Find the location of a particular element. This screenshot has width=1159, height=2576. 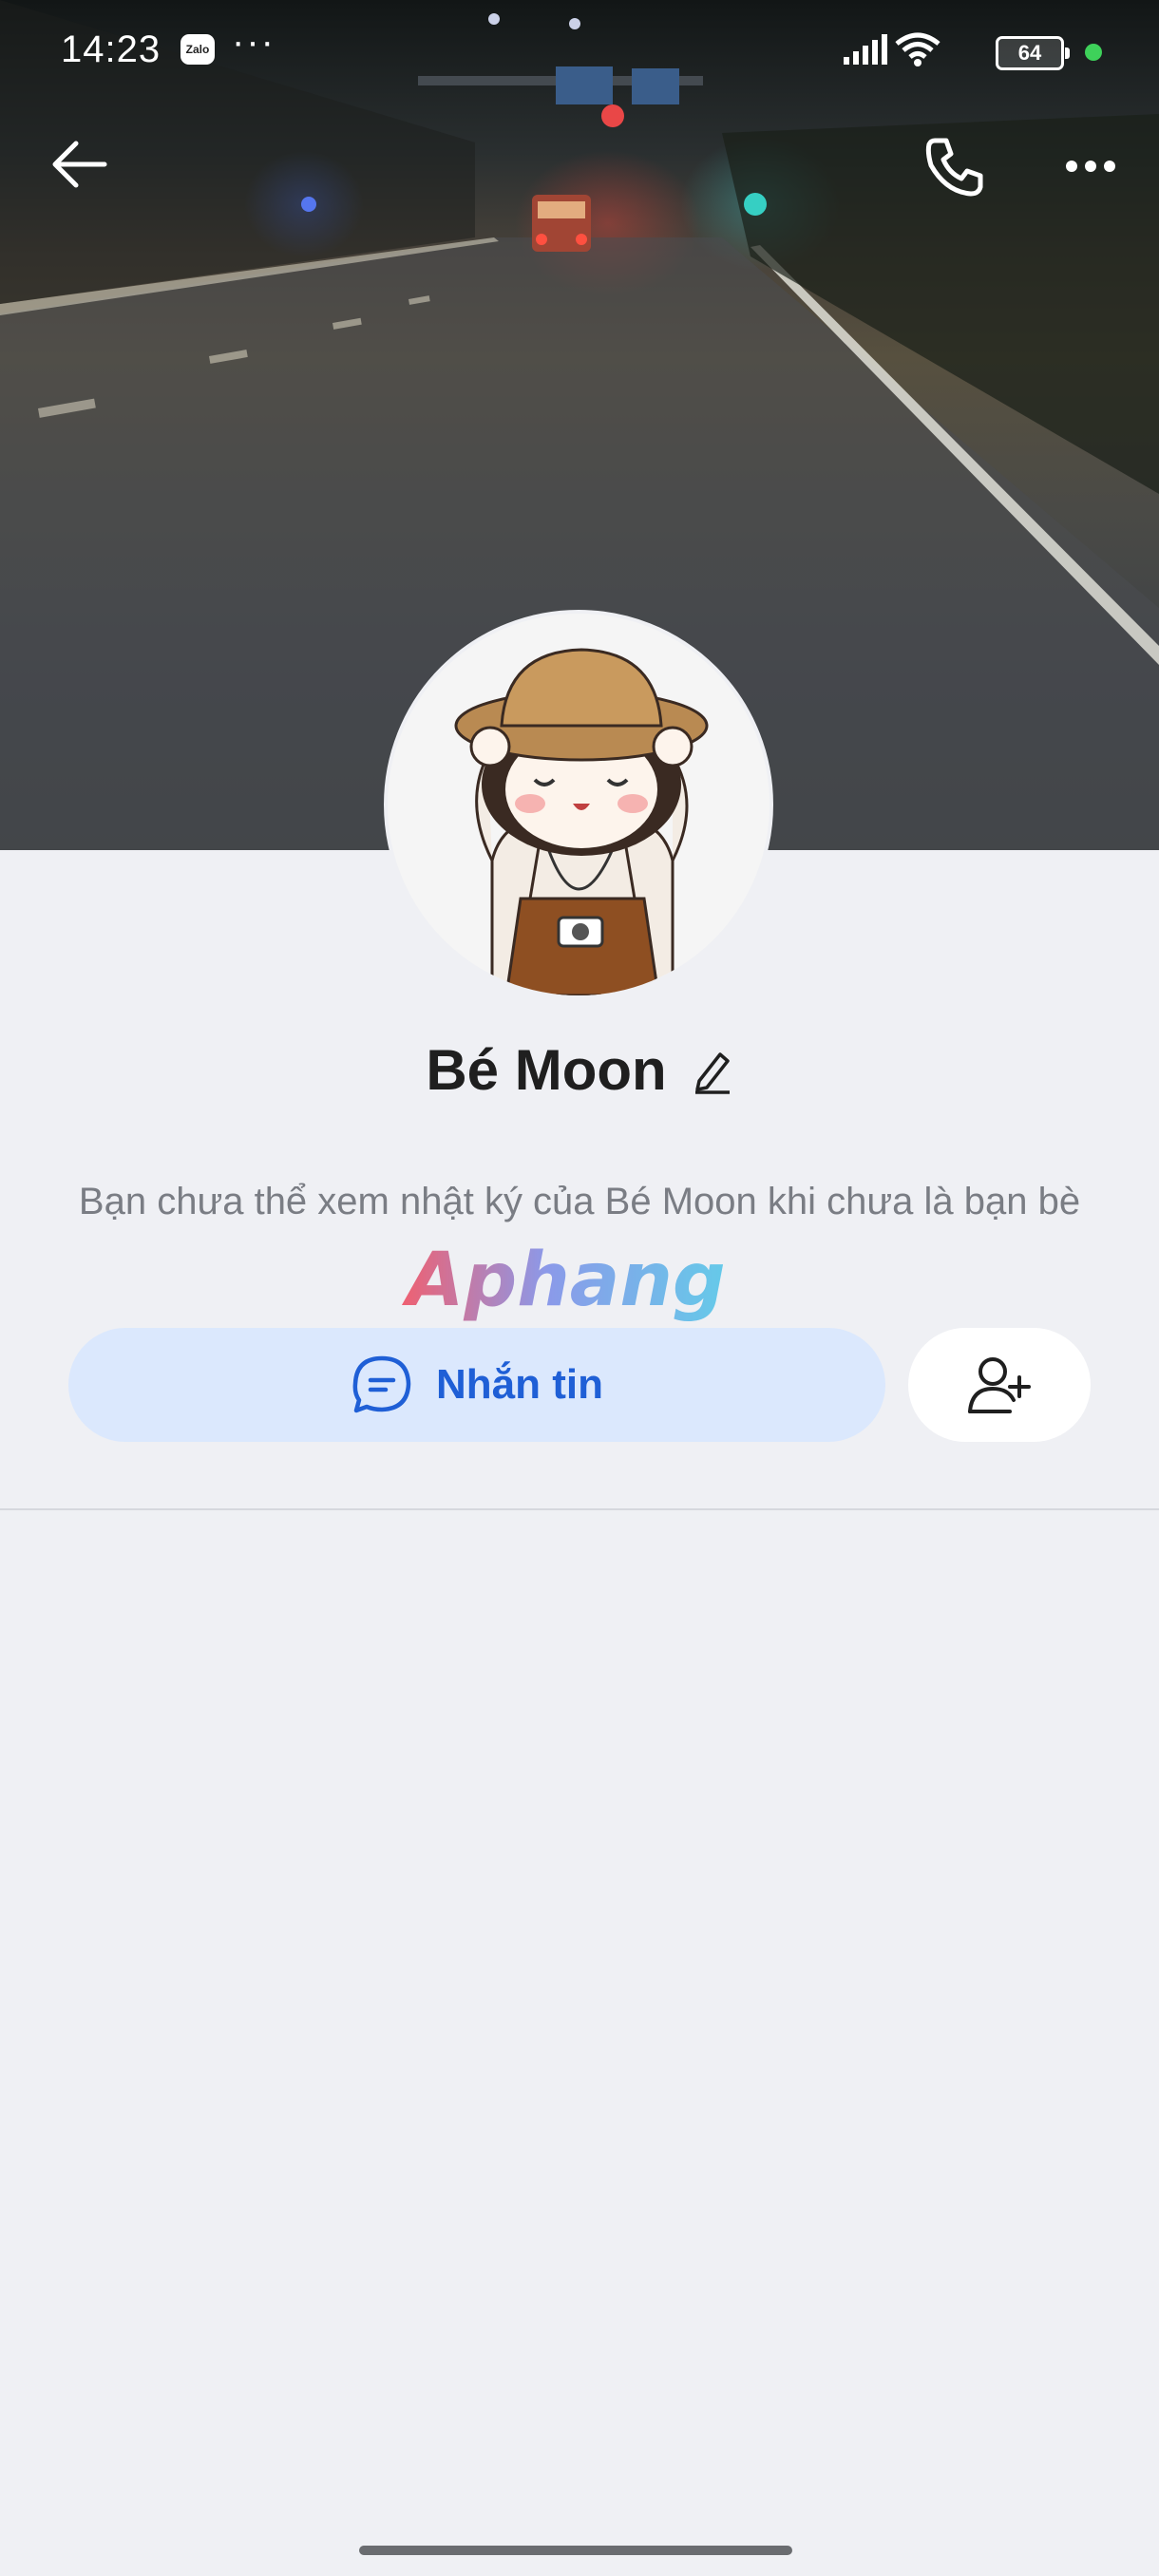

chat-bubble-icon is located at coordinates (381, 1384).